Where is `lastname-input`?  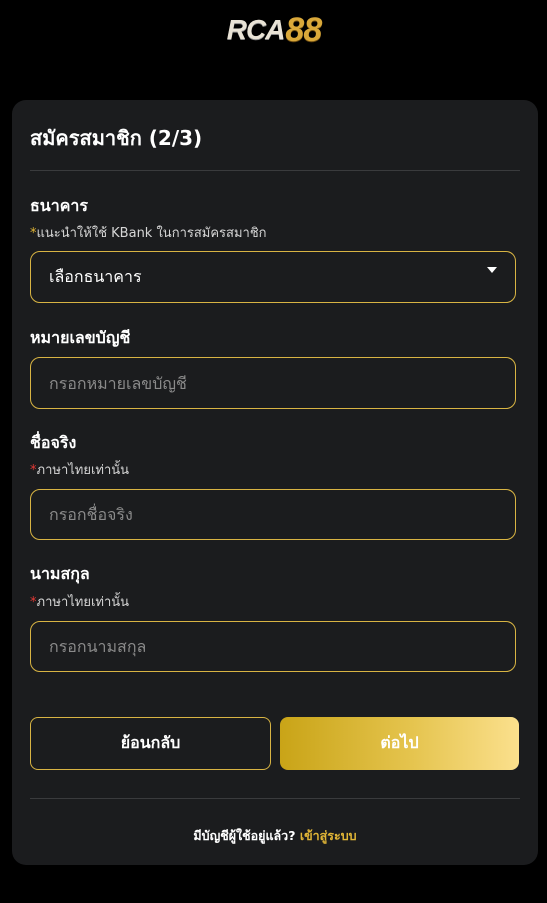
lastname-input is located at coordinates (273, 646).